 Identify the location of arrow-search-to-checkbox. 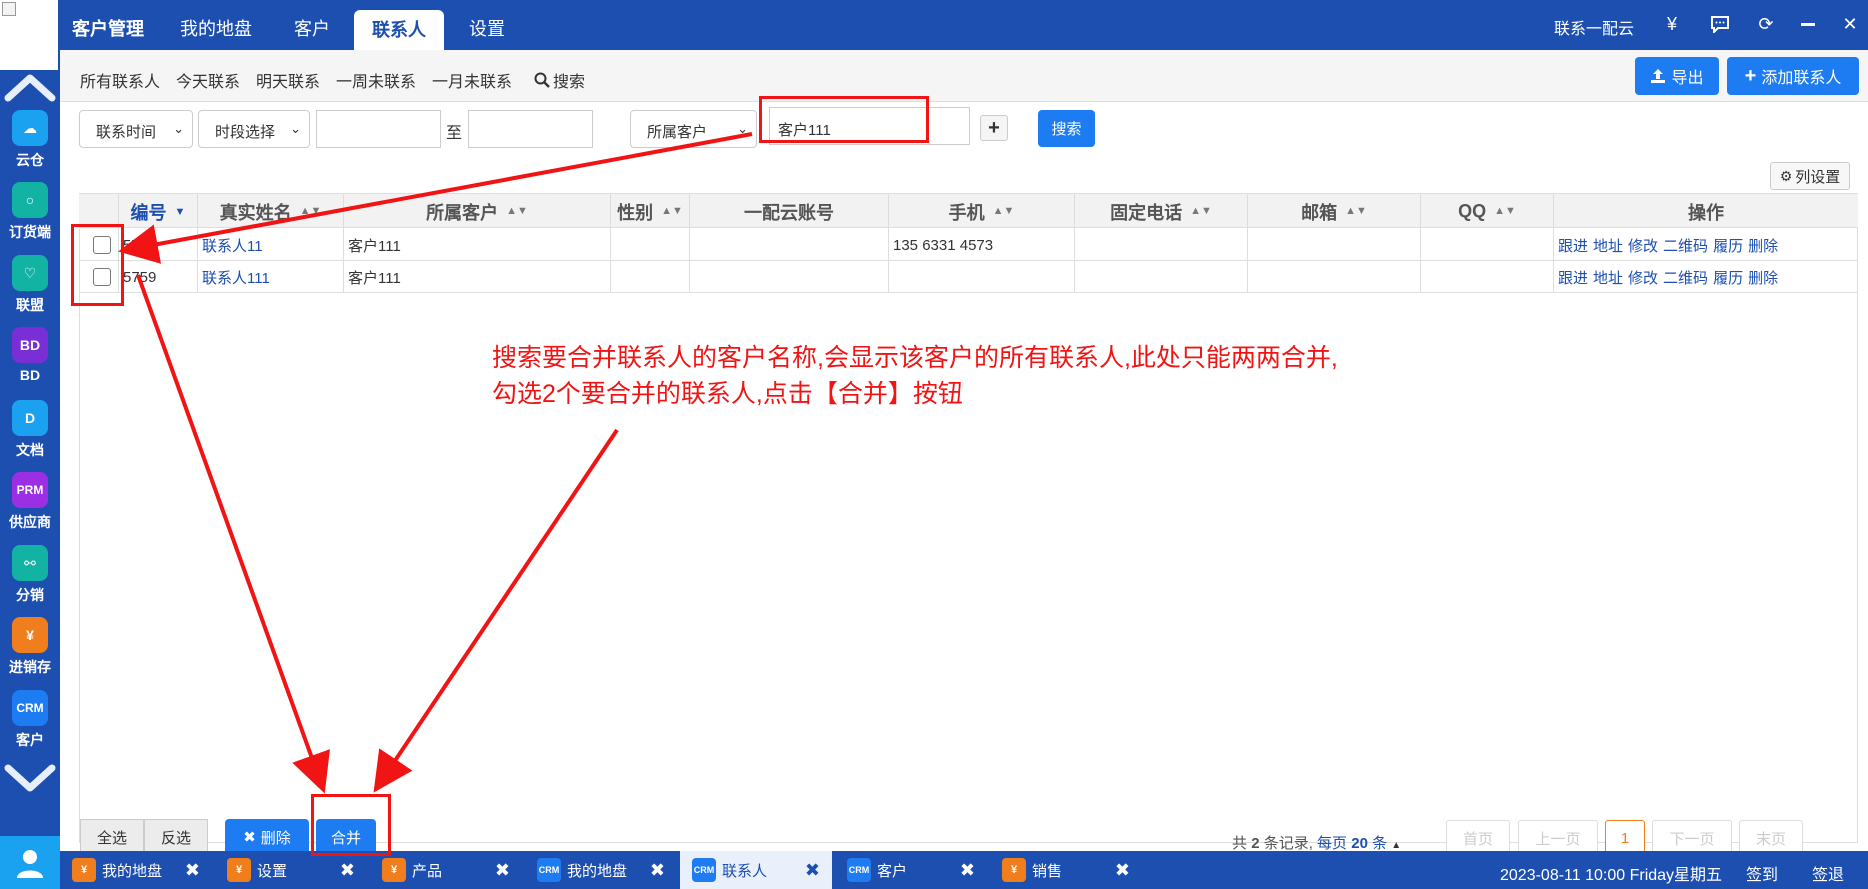
(435, 198).